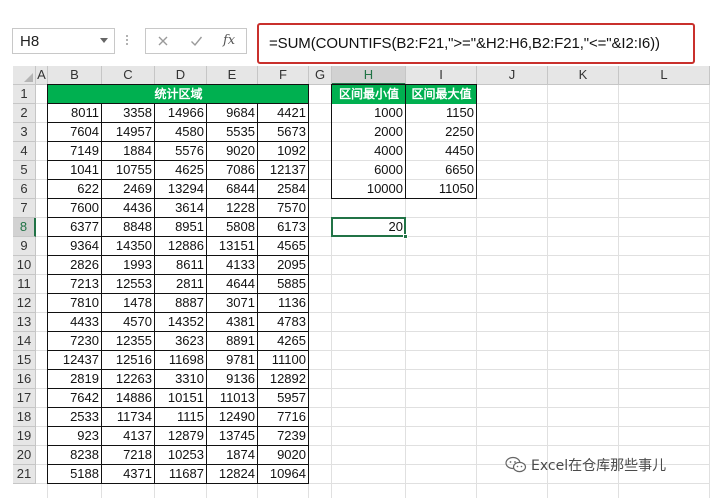 This screenshot has height=498, width=710. I want to click on table-cell: 12886, so click(181, 246).